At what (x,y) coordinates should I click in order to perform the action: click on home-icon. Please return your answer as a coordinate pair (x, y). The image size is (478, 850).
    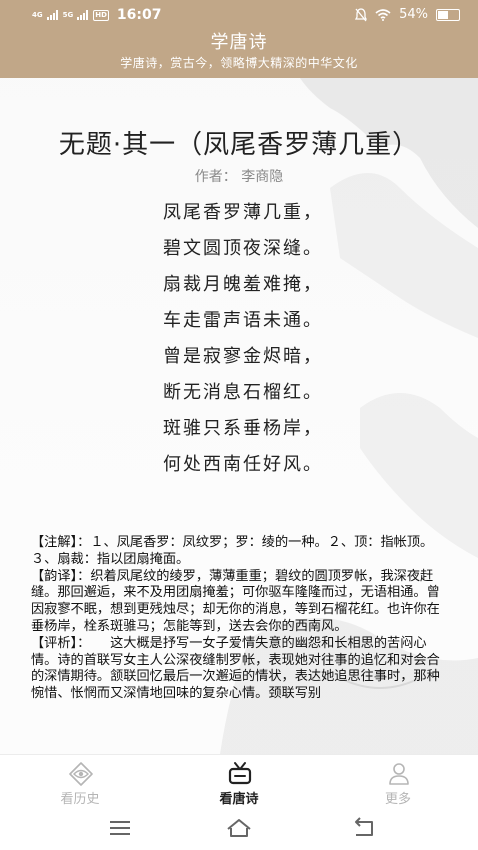
    Looking at the image, I should click on (239, 828).